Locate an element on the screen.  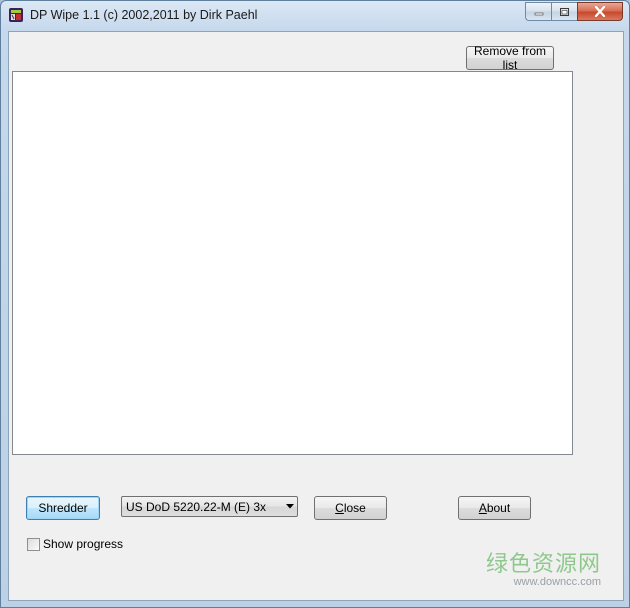
close-button: Close is located at coordinates (350, 508).